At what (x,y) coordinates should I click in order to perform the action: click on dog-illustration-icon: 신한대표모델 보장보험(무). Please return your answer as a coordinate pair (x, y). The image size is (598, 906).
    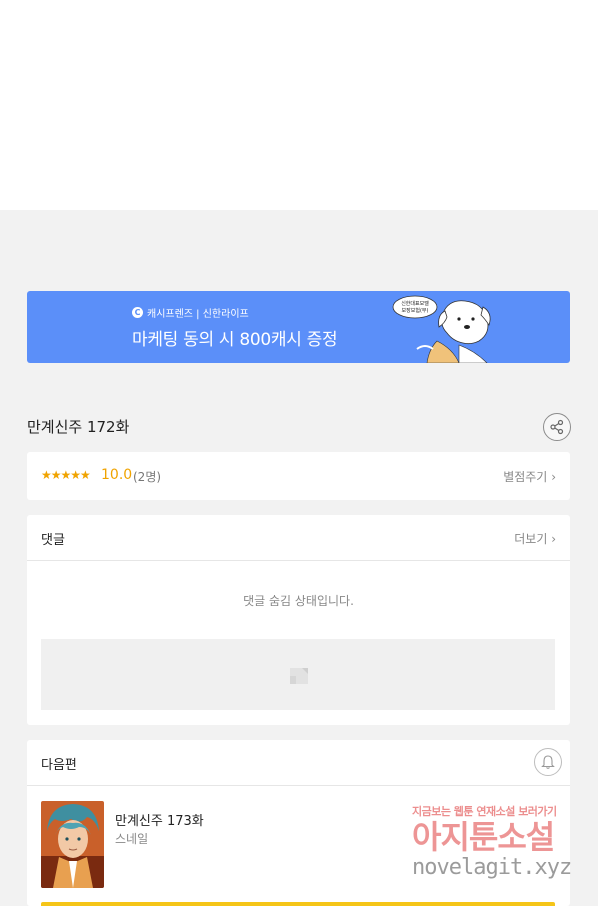
    Looking at the image, I should click on (441, 329).